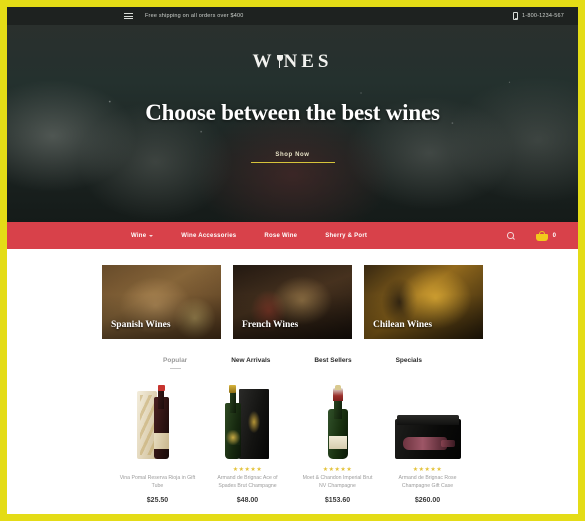 The width and height of the screenshot is (585, 521). Describe the element at coordinates (423, 302) in the screenshot. I see `category-card-chilean-wines: Chilean Wines` at that location.